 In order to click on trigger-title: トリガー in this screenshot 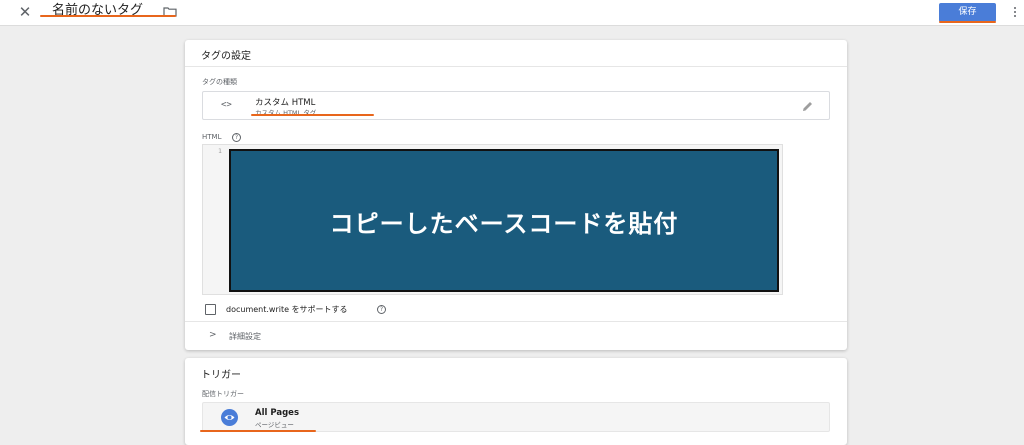, I will do `click(221, 375)`.